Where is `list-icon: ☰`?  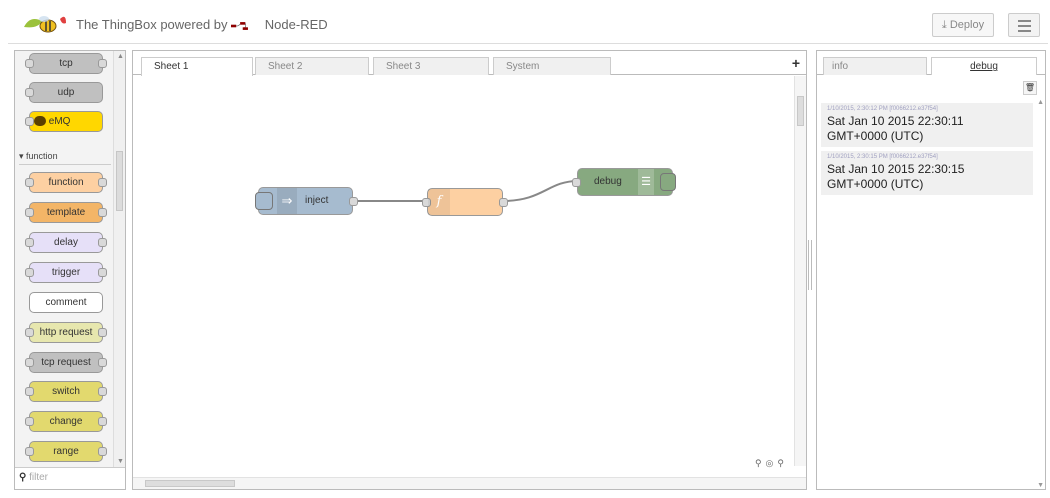 list-icon: ☰ is located at coordinates (646, 182).